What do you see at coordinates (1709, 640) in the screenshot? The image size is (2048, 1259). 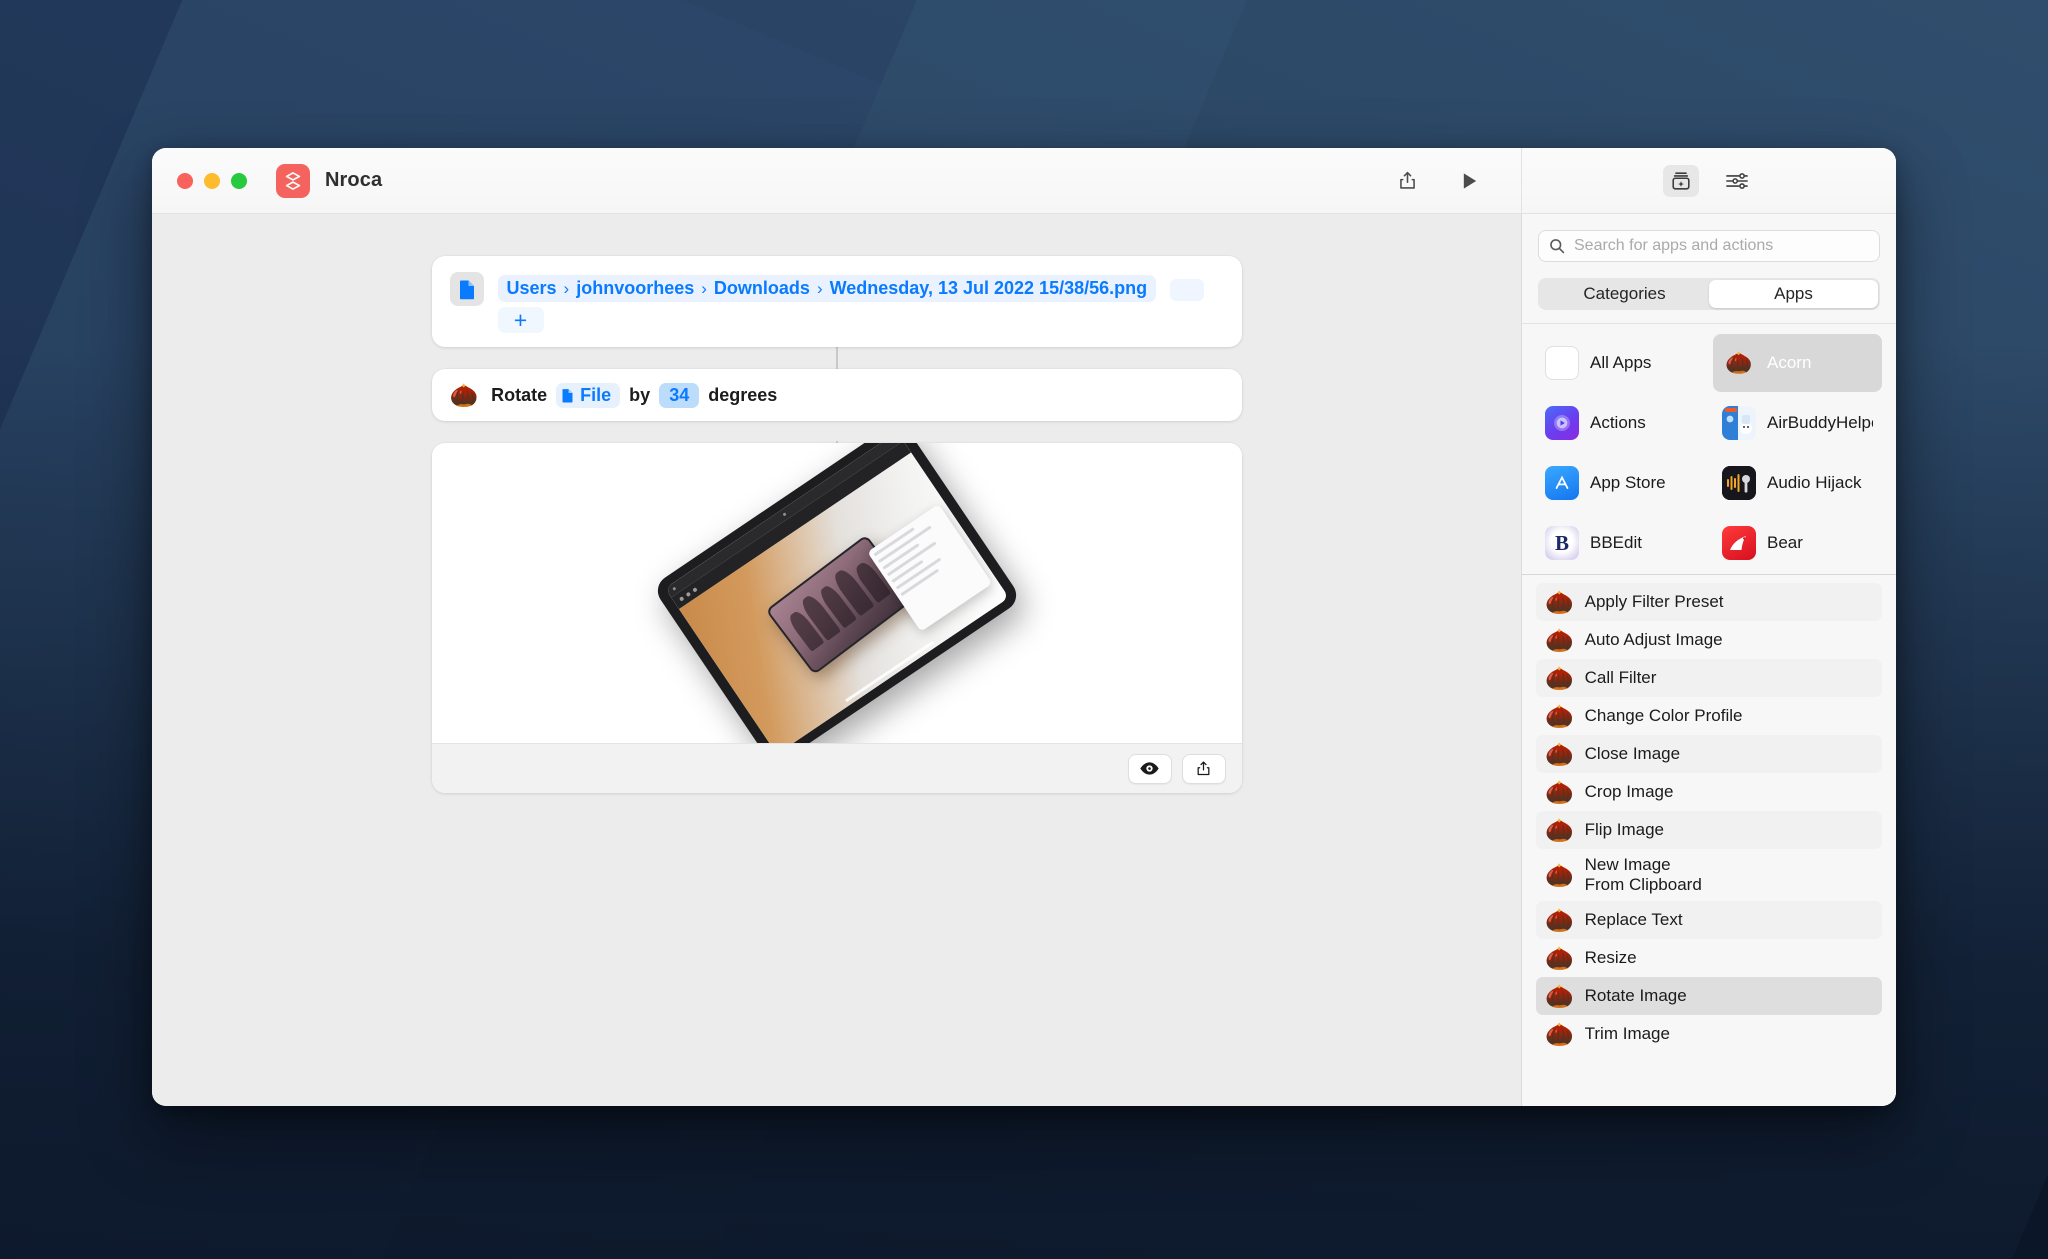 I see `list-item: 🌰 Auto Adjust Image` at bounding box center [1709, 640].